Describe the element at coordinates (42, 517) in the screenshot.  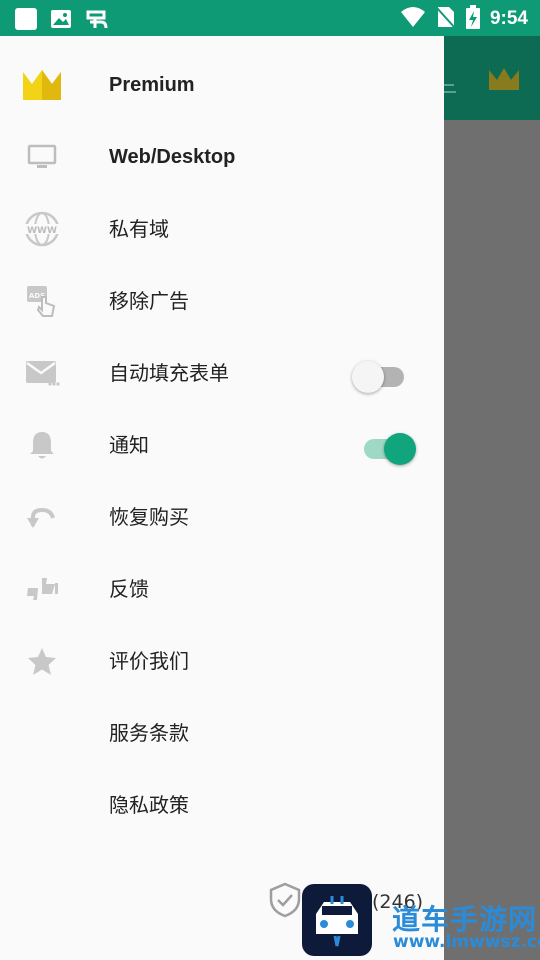
I see `undo-icon` at that location.